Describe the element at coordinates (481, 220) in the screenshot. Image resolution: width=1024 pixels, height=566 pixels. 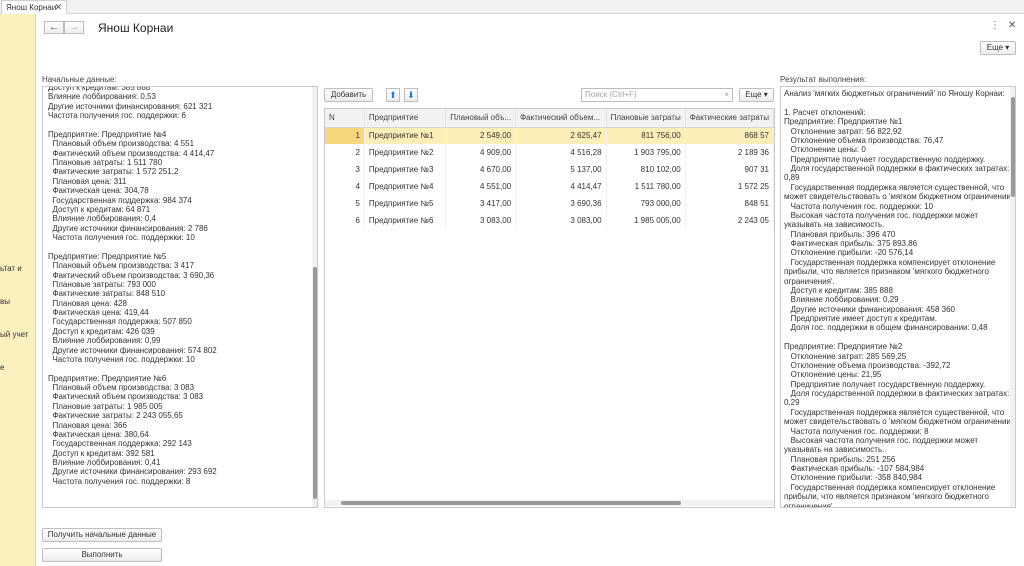
I see `table-cell: 3 083,00` at that location.